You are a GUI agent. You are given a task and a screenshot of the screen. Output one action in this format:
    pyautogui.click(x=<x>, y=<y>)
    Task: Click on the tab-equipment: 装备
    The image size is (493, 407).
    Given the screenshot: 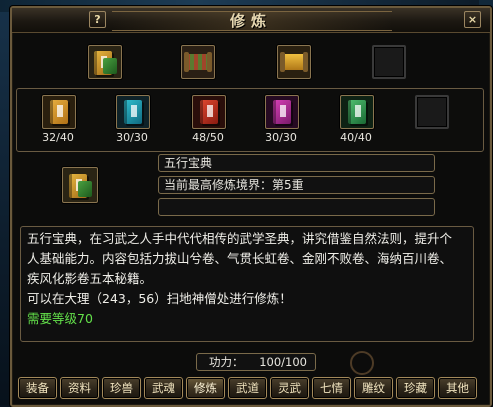 What is the action you would take?
    pyautogui.click(x=37, y=388)
    